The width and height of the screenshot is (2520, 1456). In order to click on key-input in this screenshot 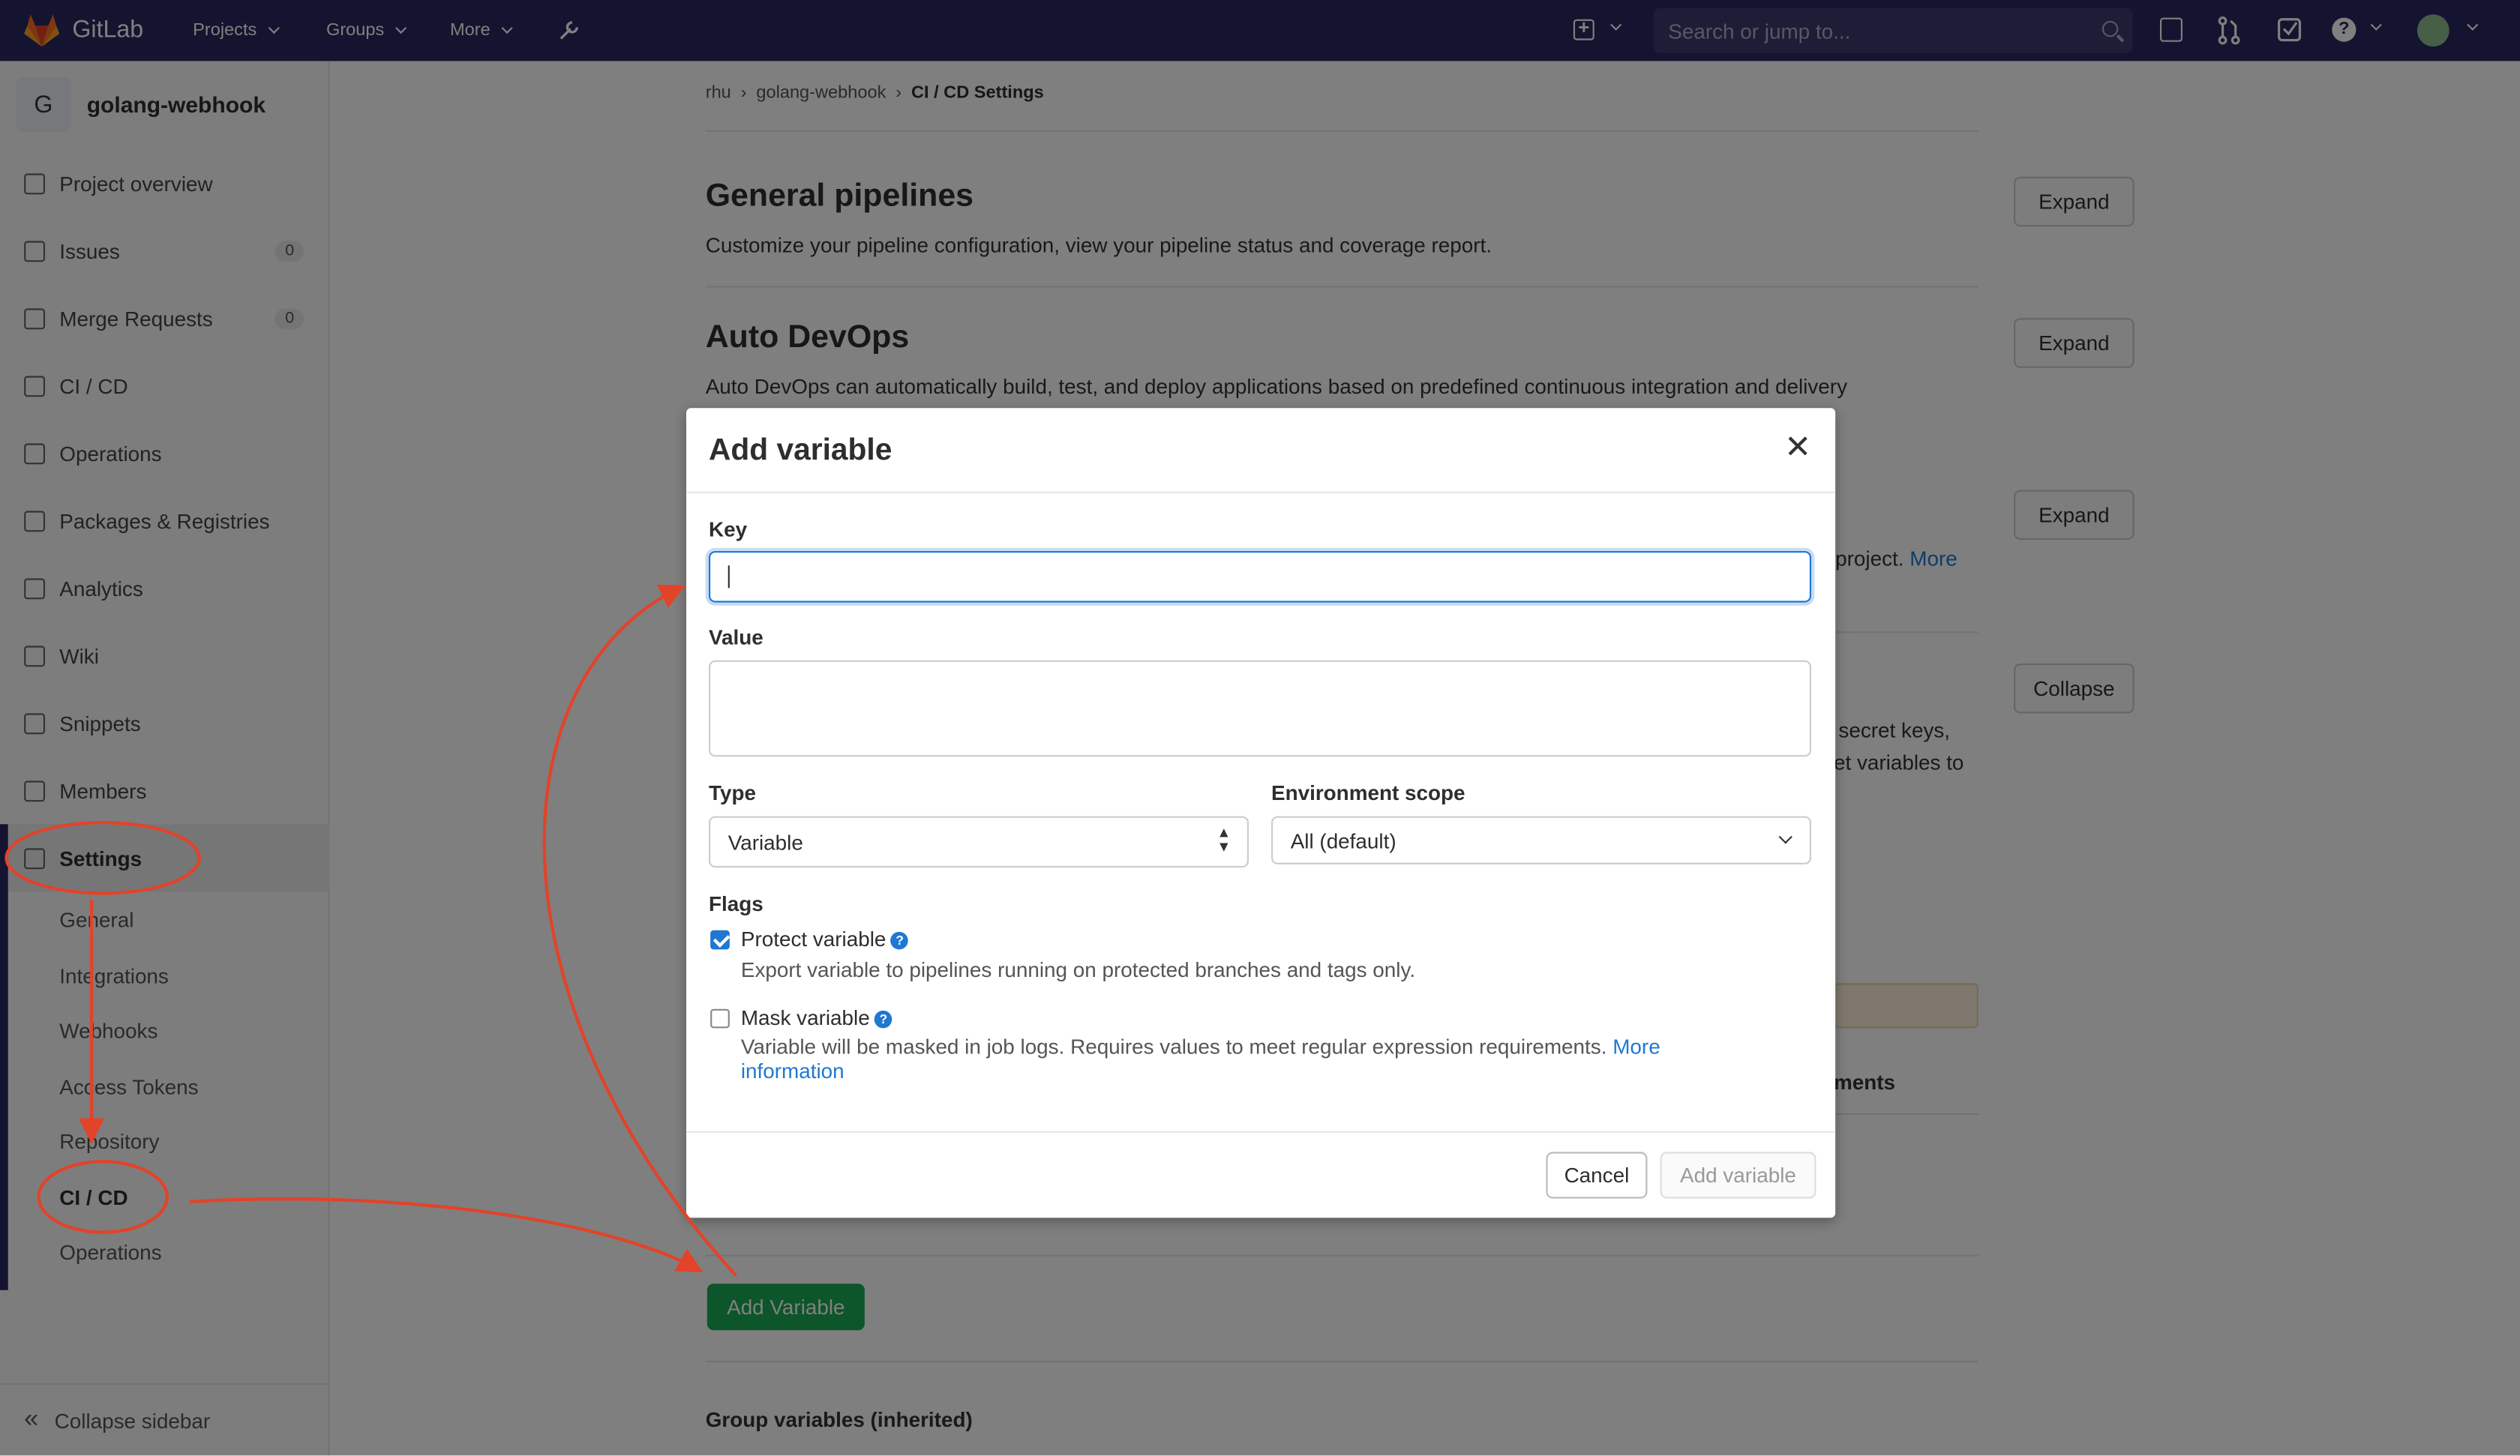, I will do `click(1260, 577)`.